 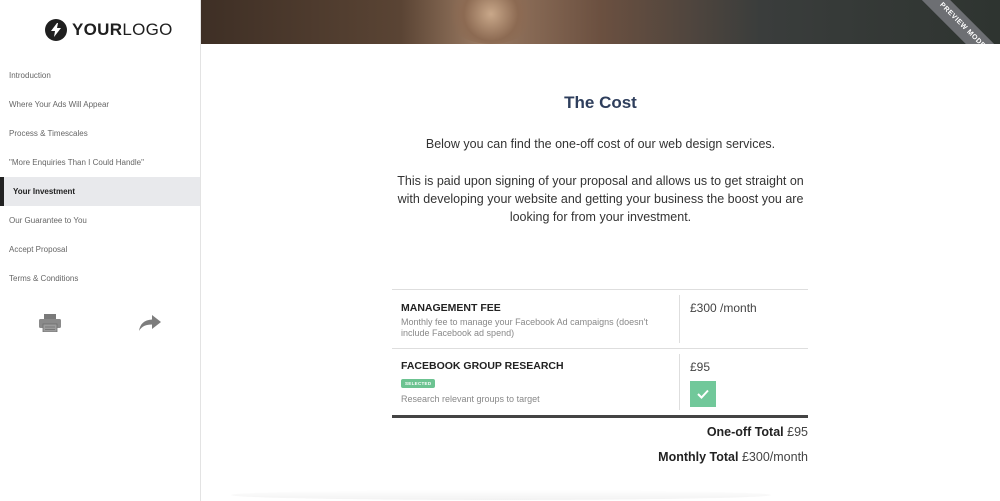 What do you see at coordinates (48, 133) in the screenshot?
I see `sidebar-item-label: Process & Timescales` at bounding box center [48, 133].